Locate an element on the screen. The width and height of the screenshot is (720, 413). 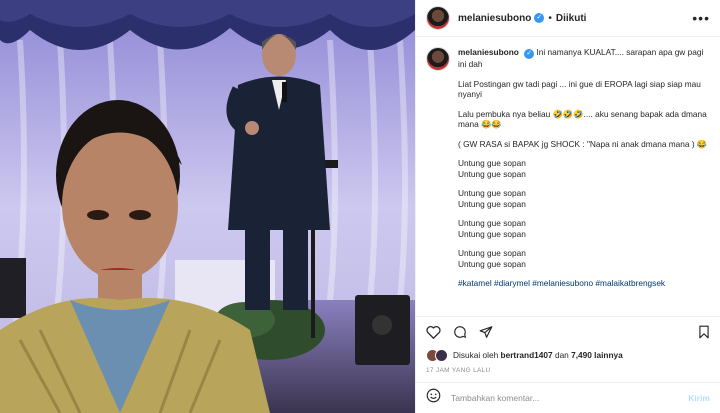
caption-author-username: melaniesubono is located at coordinates (488, 52).